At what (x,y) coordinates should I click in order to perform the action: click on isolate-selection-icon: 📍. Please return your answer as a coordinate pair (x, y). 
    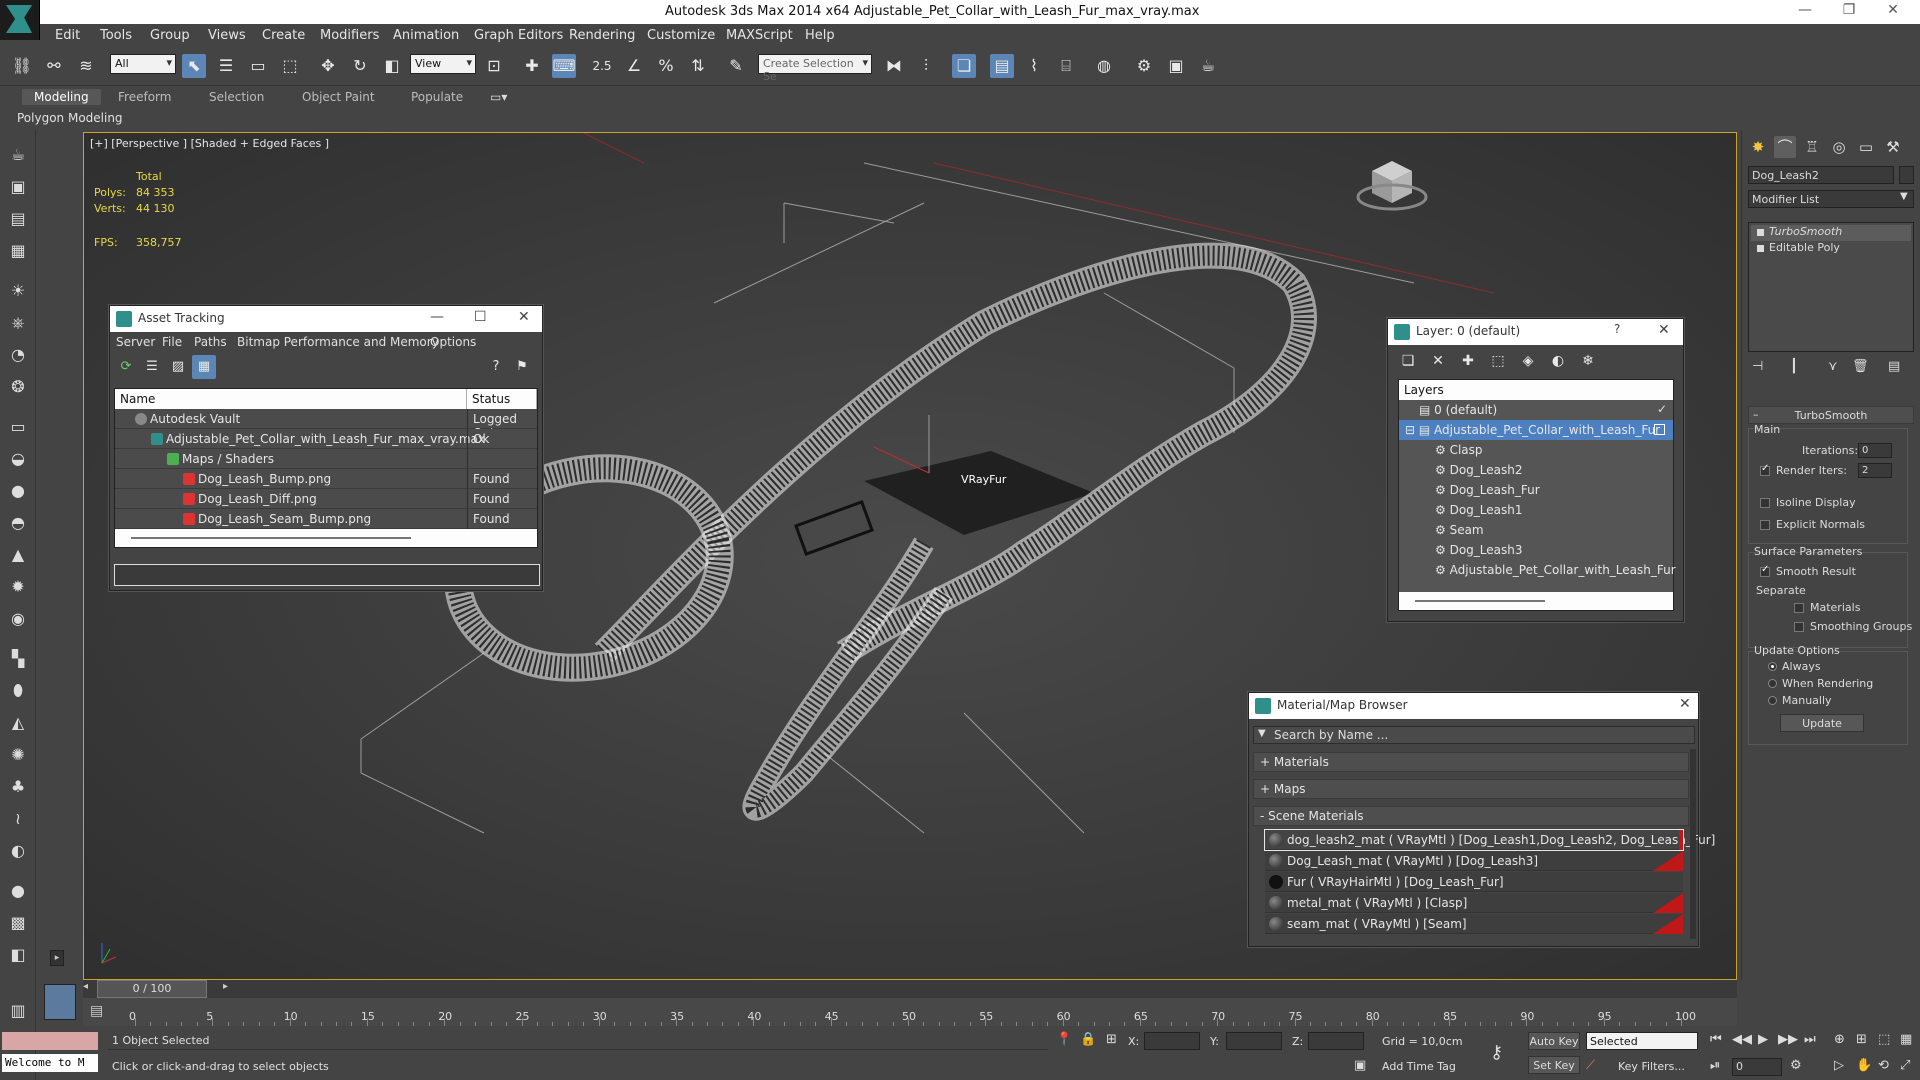
    Looking at the image, I should click on (1064, 1039).